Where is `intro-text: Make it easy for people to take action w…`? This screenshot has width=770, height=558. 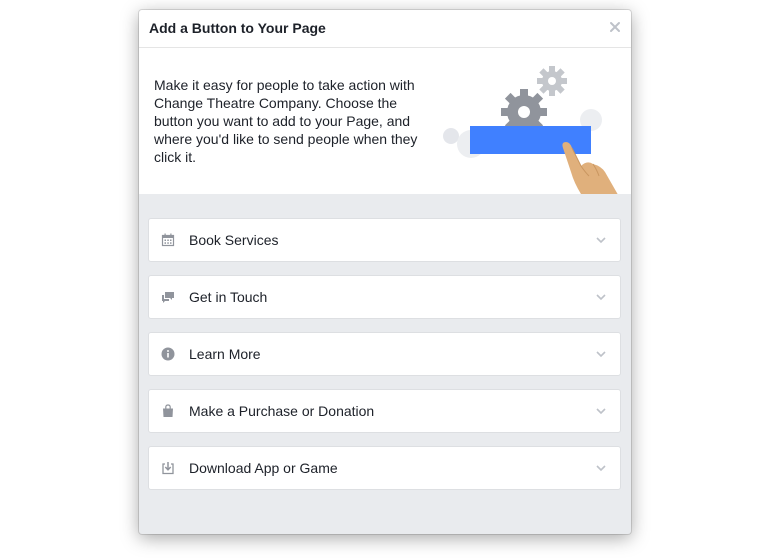
intro-text: Make it easy for people to take action w… is located at coordinates (286, 121).